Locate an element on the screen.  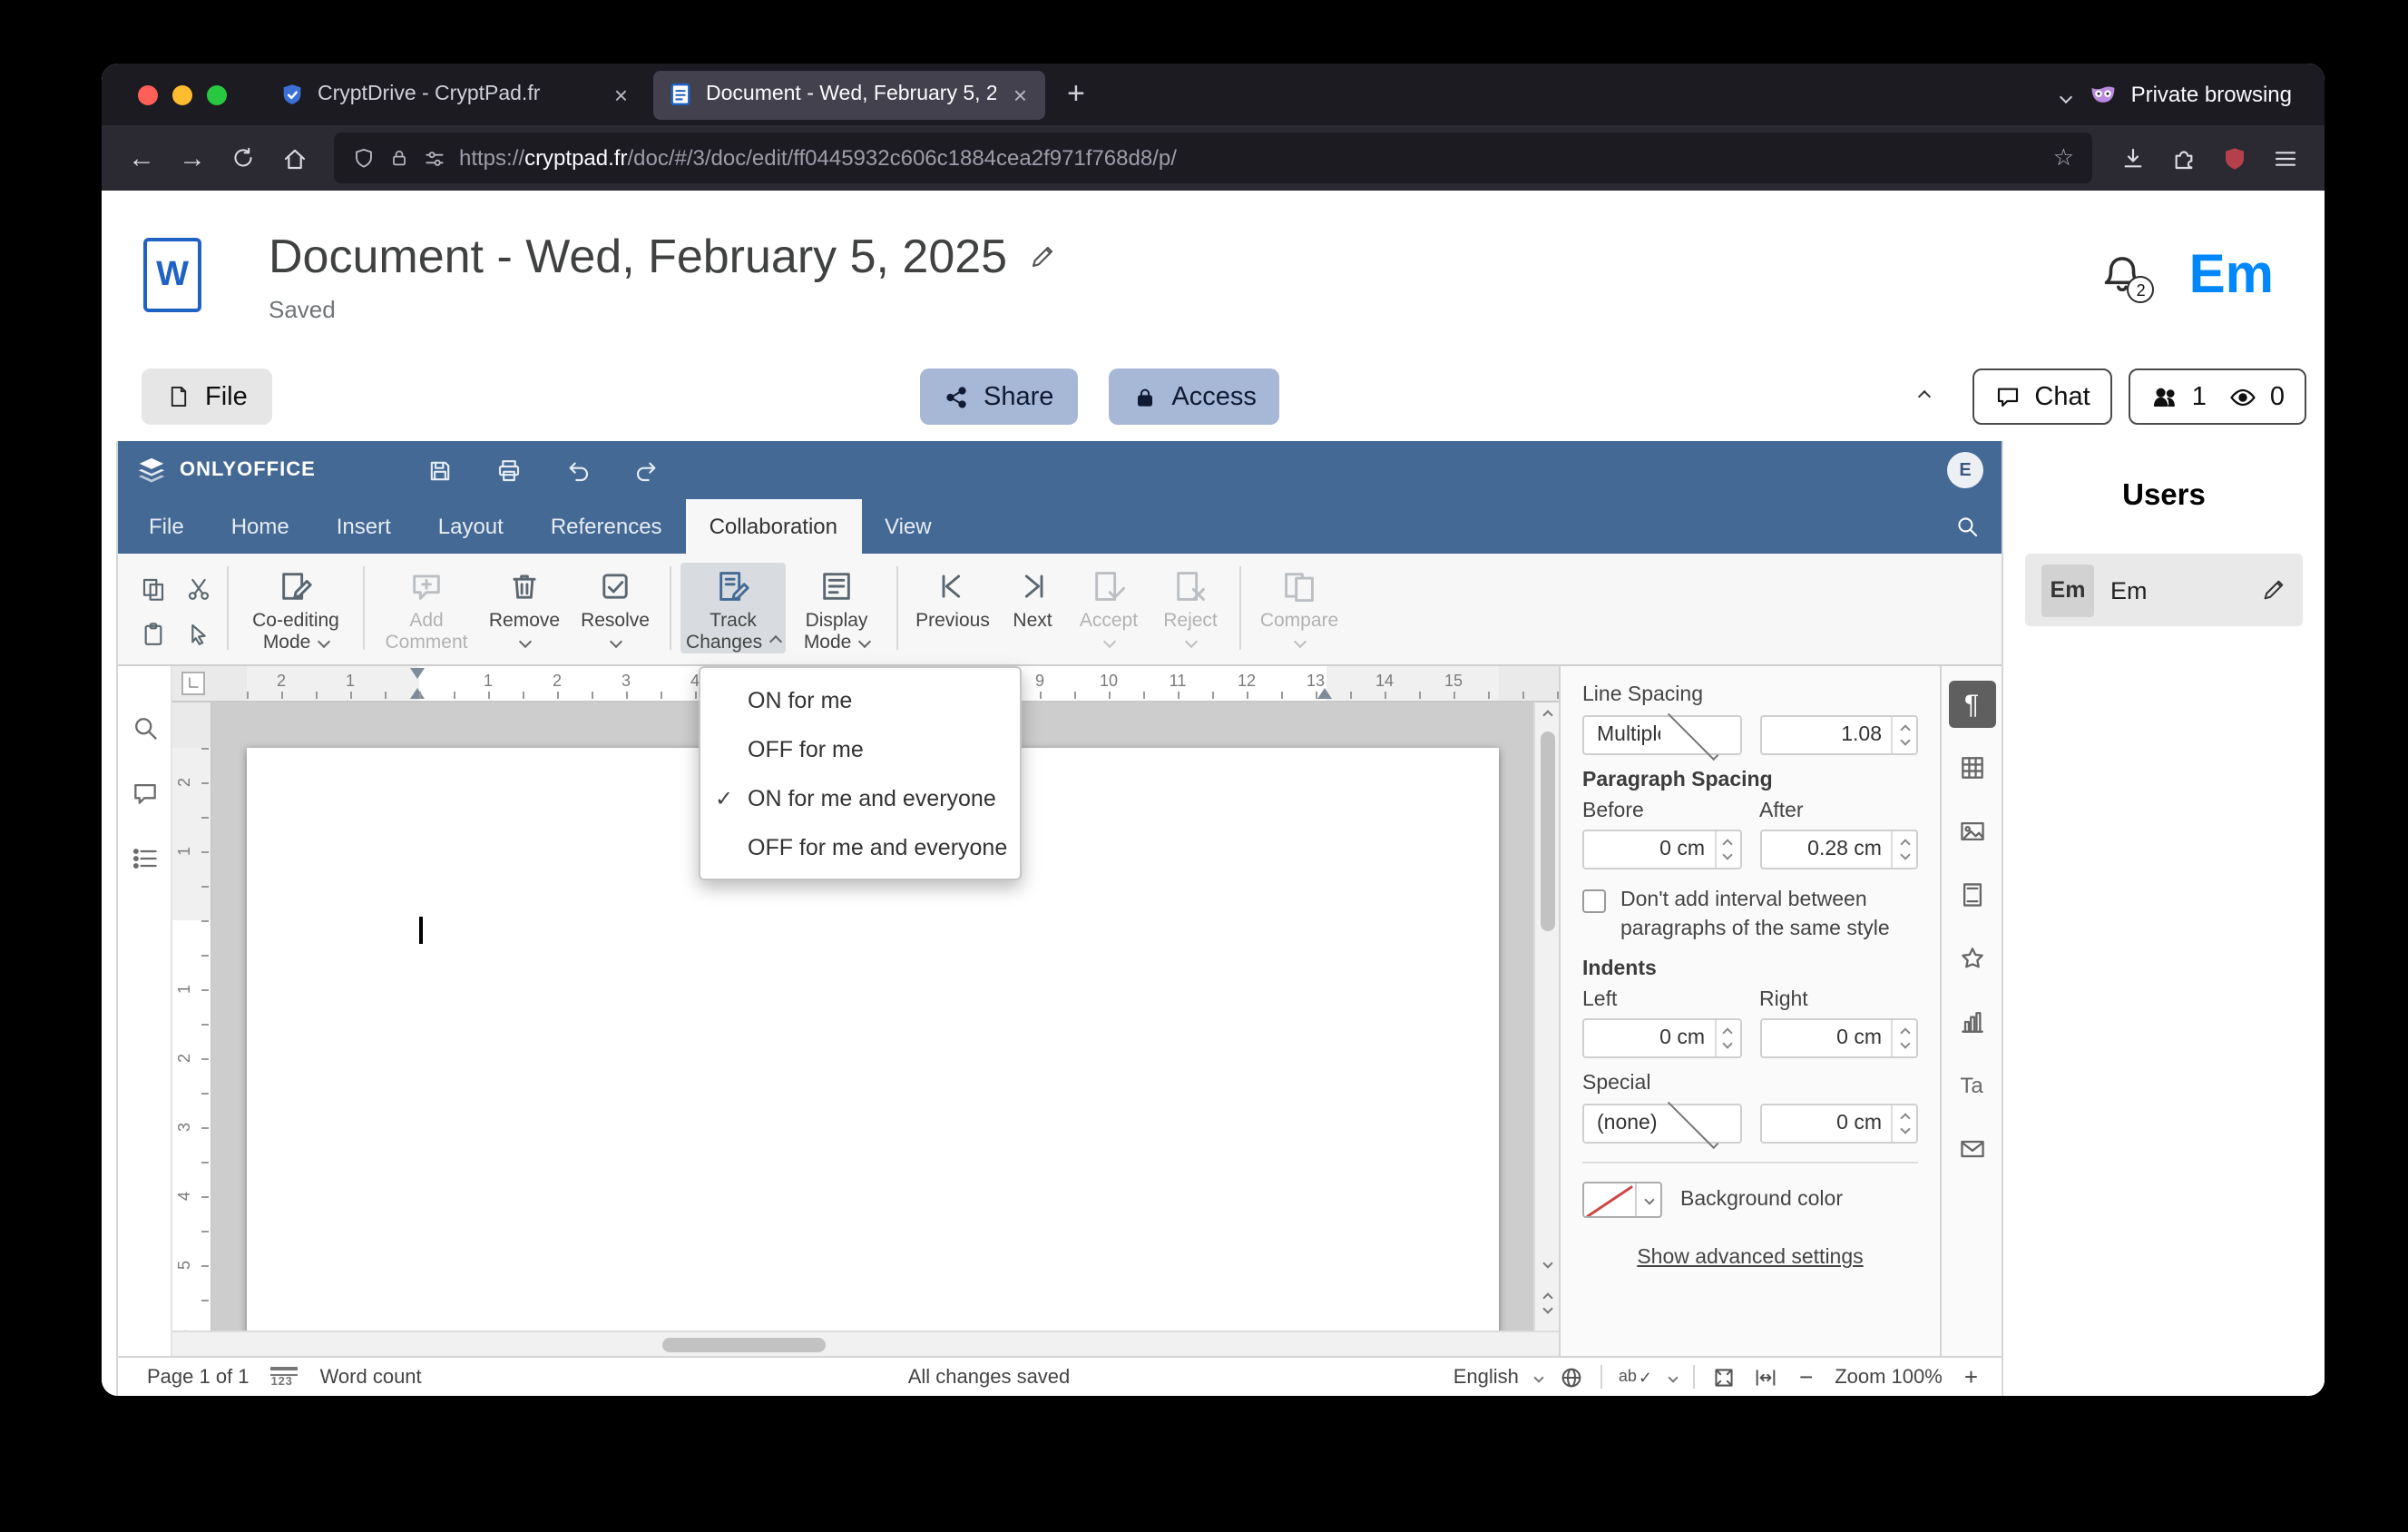
scroll-up-button is located at coordinates (1547, 715).